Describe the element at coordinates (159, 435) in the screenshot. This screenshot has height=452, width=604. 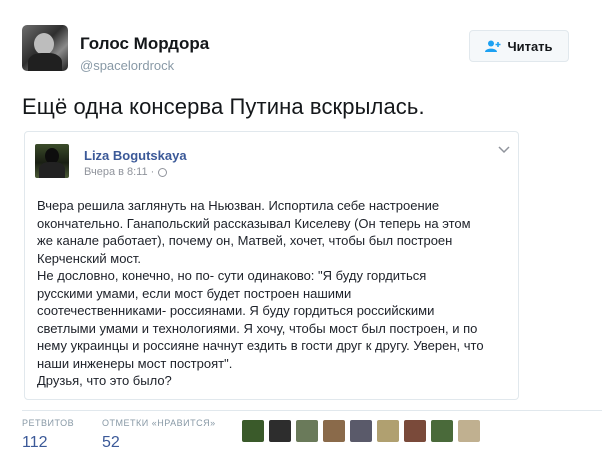
I see `likes-stat: ОТМЕТКИ «НРАВИТСЯ» 52` at that location.